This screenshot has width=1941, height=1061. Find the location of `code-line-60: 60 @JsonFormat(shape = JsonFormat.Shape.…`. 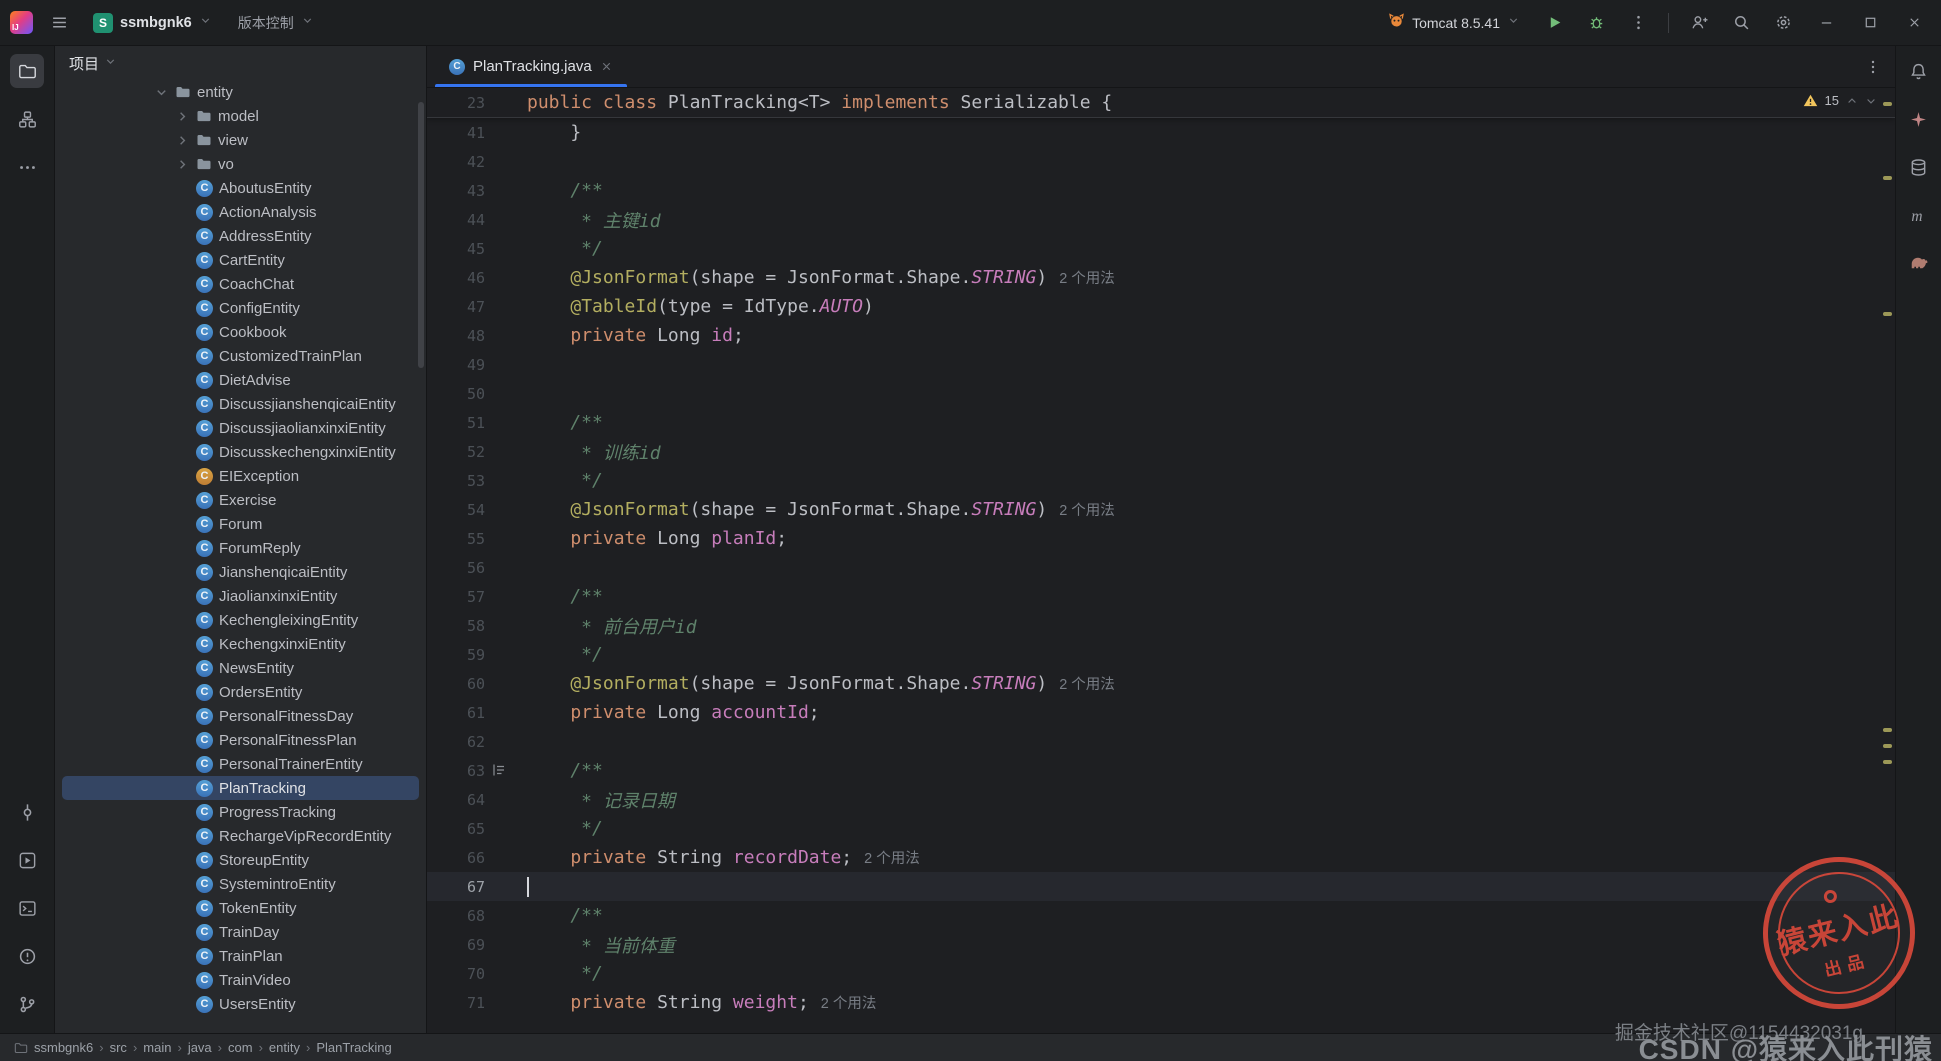

code-line-60: 60 @JsonFormat(shape = JsonFormat.Shape.… is located at coordinates (1161, 683).